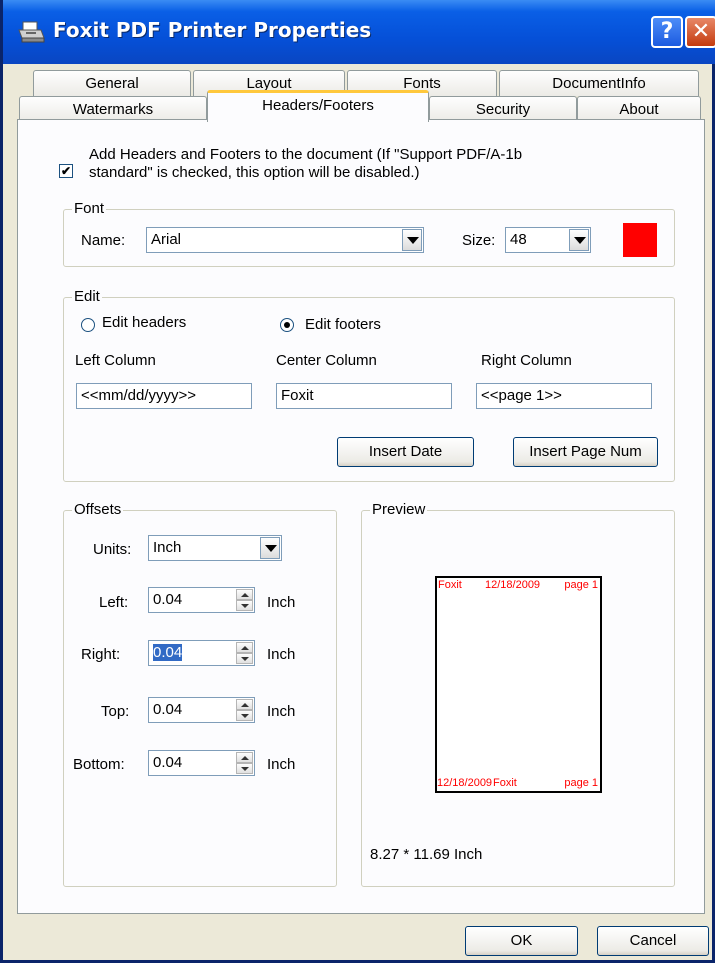 The image size is (715, 963). What do you see at coordinates (201, 710) in the screenshot?
I see `top-offset-spinbox: 0.04` at bounding box center [201, 710].